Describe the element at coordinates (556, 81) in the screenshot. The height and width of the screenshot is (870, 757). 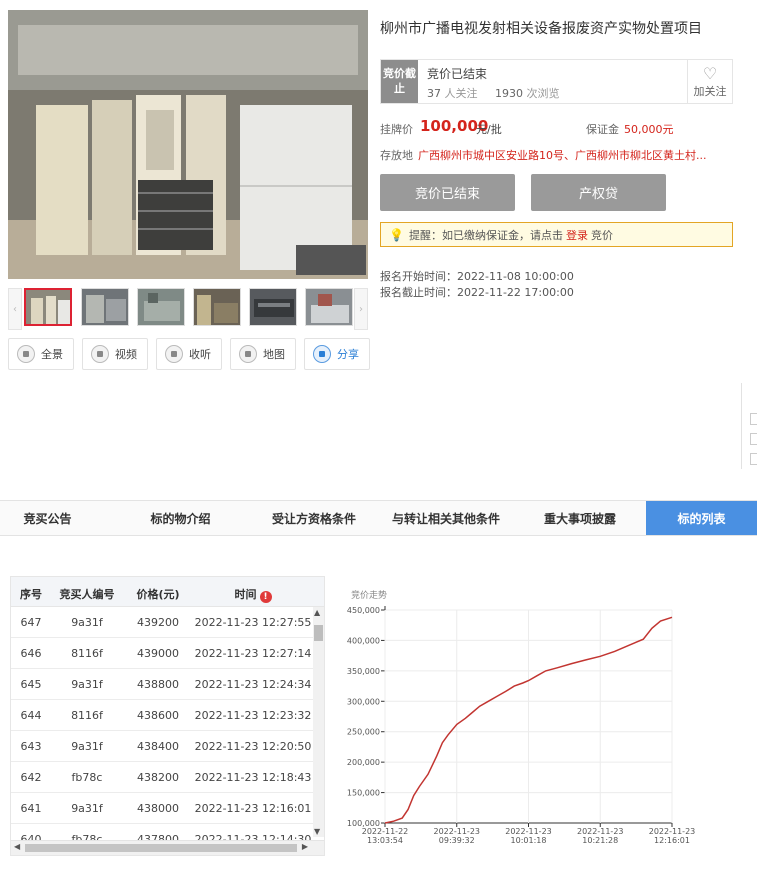
I see `auction-status-box: 竞价截止 竞价已结束 37 人关注 1930 次浏览 ♡ 加关注` at that location.